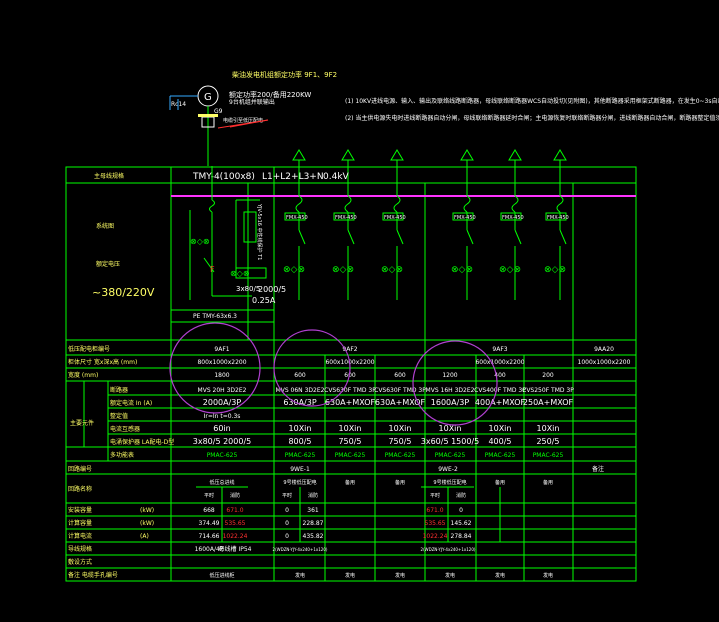 This screenshot has width=719, height=622. What do you see at coordinates (500, 402) in the screenshot?
I see `cell-in: 400A+MXOF` at bounding box center [500, 402].